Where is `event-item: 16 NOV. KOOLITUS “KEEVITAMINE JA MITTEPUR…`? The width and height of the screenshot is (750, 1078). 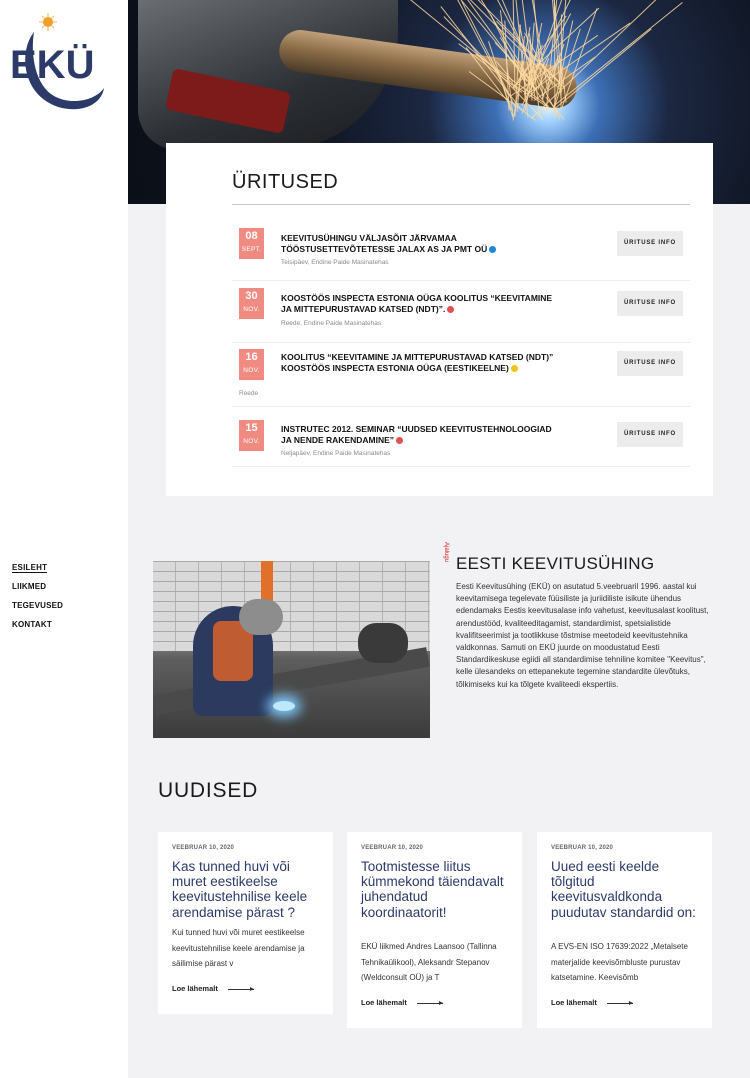
event-item: 16 NOV. KOOLITUS “KEEVITAMINE JA MITTEPUR… is located at coordinates (461, 375).